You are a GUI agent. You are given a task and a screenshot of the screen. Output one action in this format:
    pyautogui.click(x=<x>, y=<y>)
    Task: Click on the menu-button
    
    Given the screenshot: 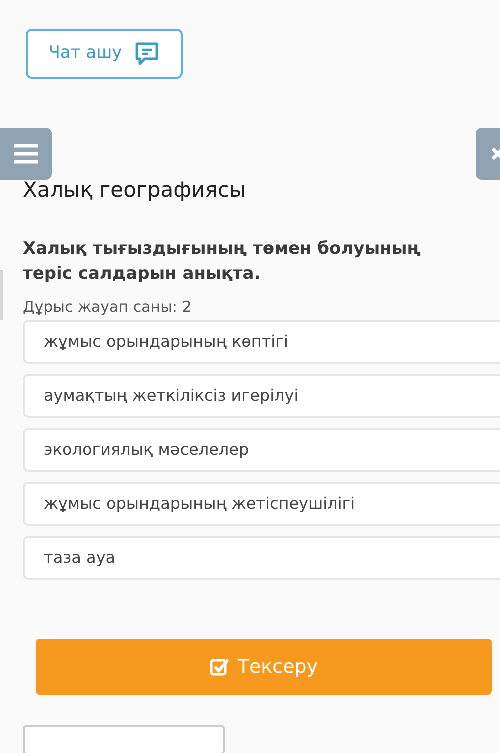 What is the action you would take?
    pyautogui.click(x=26, y=154)
    